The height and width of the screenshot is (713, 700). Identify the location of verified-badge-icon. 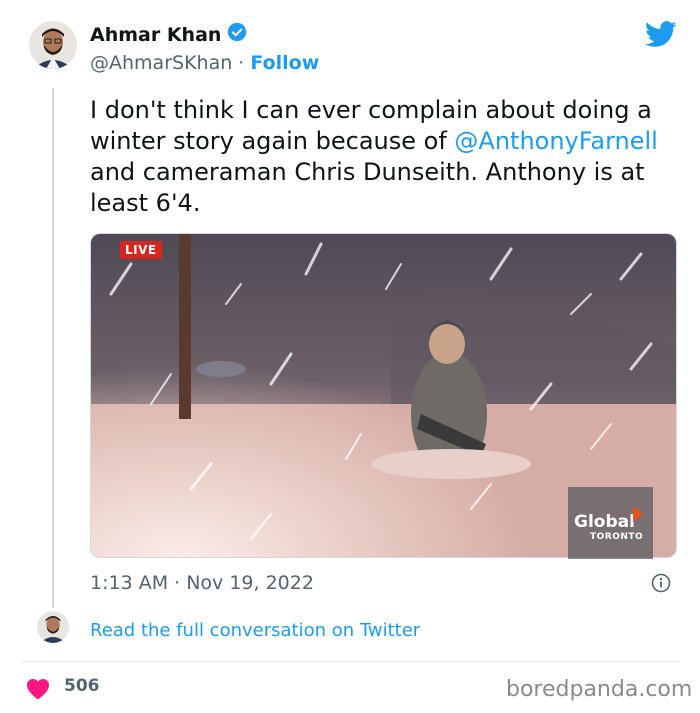
(237, 34).